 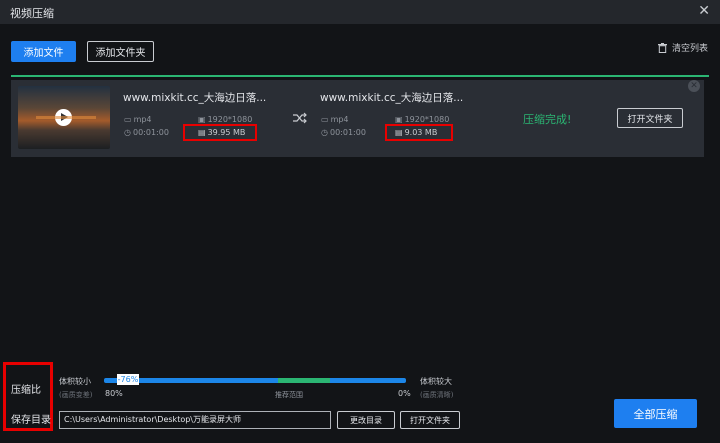 I want to click on recommended-range, so click(x=304, y=380).